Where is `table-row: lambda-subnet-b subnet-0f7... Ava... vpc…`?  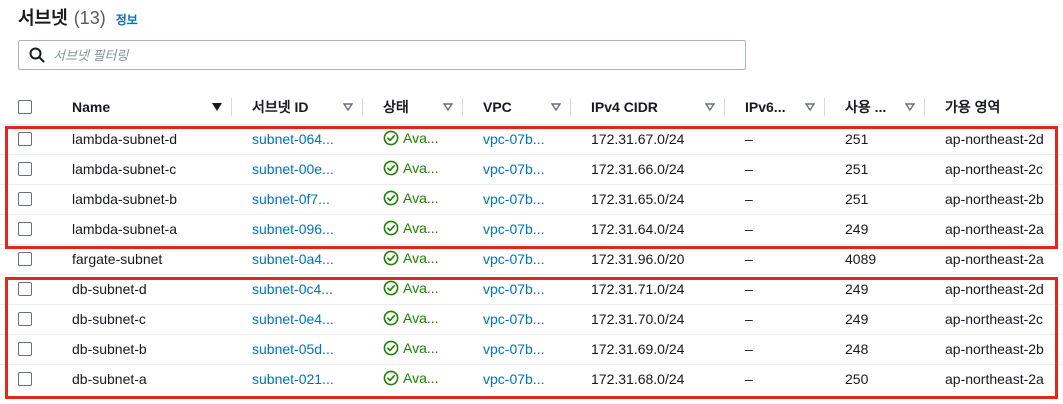 table-row: lambda-subnet-b subnet-0f7... Ava... vpc… is located at coordinates (531, 199).